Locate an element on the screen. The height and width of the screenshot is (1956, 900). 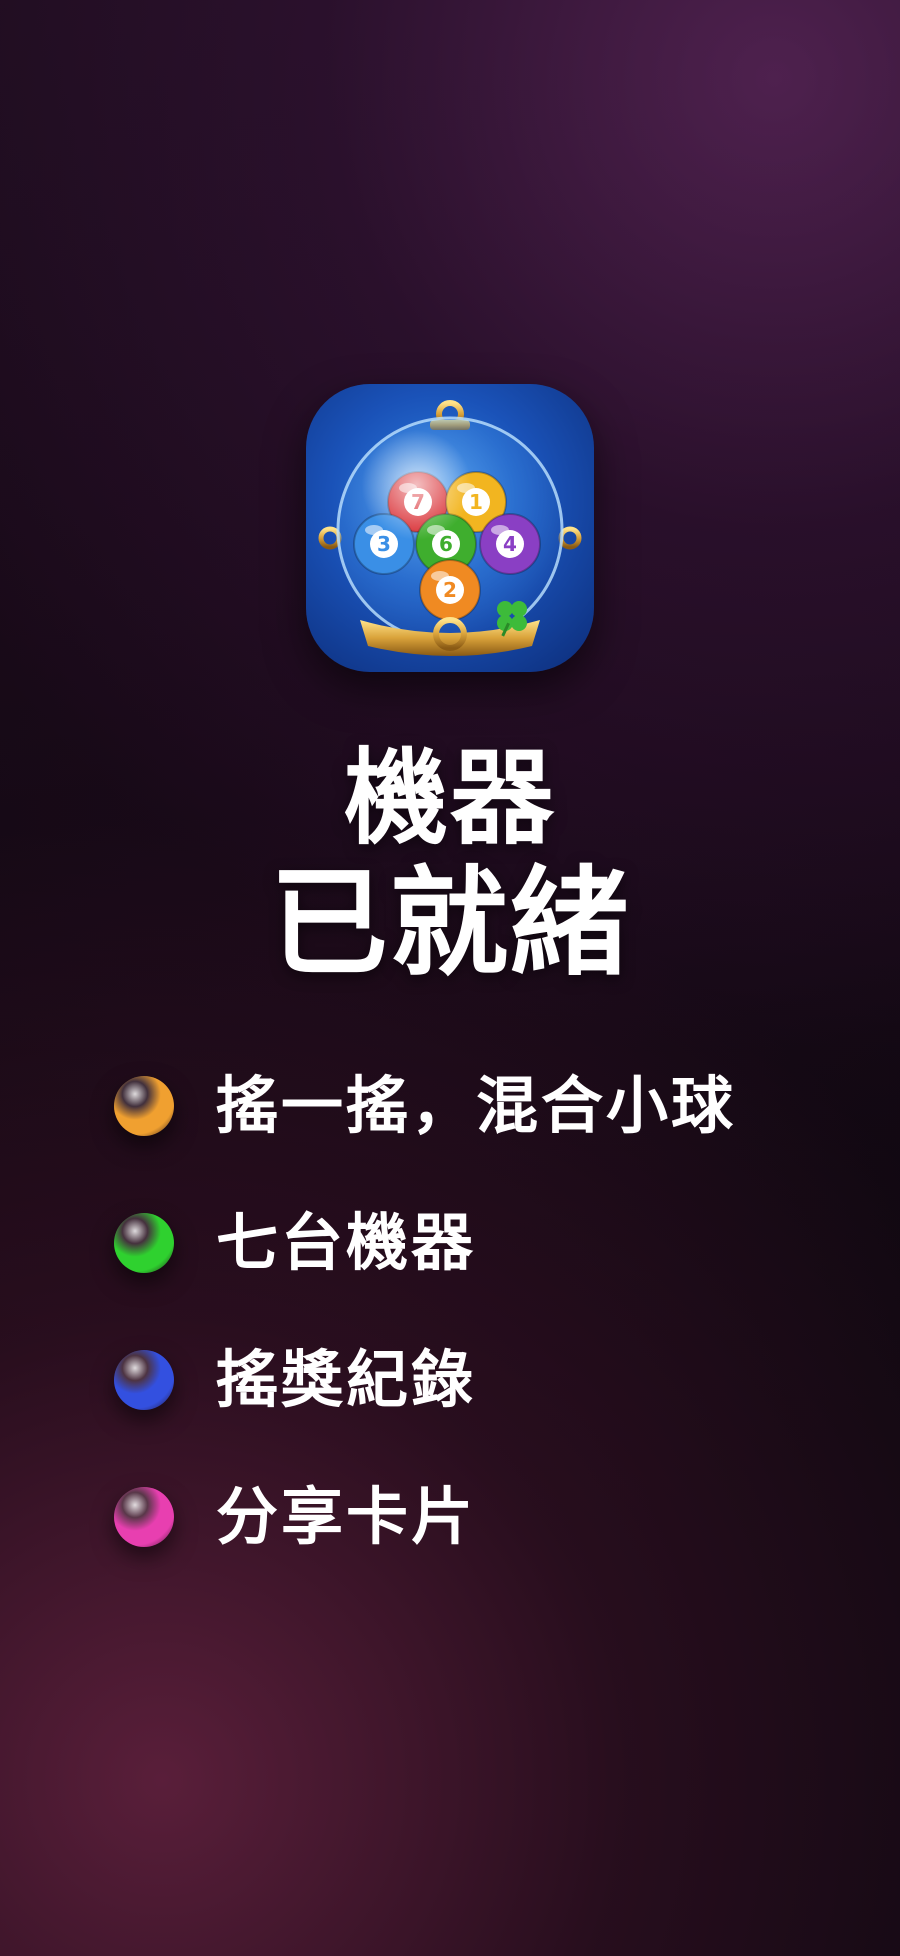
feature-item-machines: 七台機器 is located at coordinates (474, 1243).